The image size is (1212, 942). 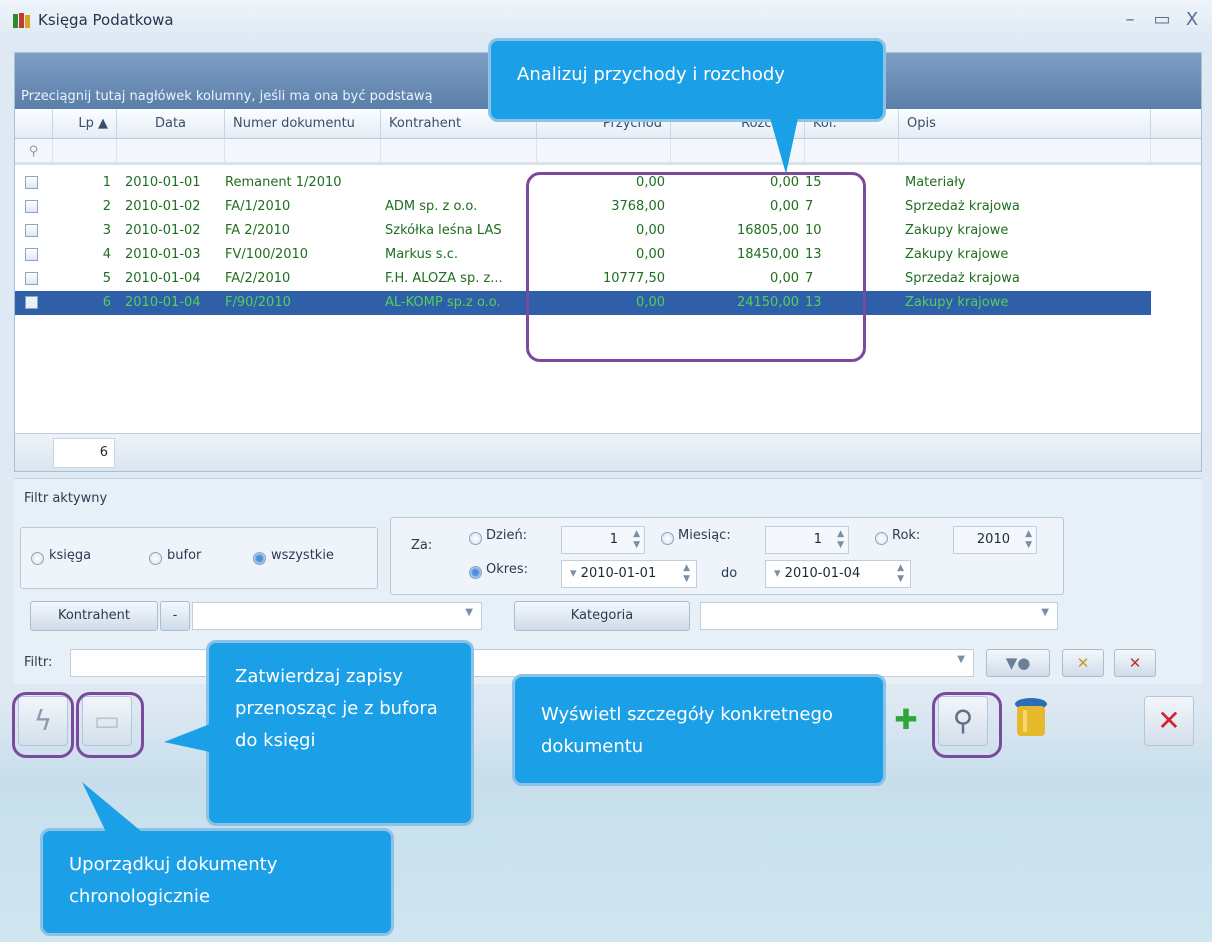 What do you see at coordinates (184, 555) in the screenshot?
I see `radio-bufor-label: bufor` at bounding box center [184, 555].